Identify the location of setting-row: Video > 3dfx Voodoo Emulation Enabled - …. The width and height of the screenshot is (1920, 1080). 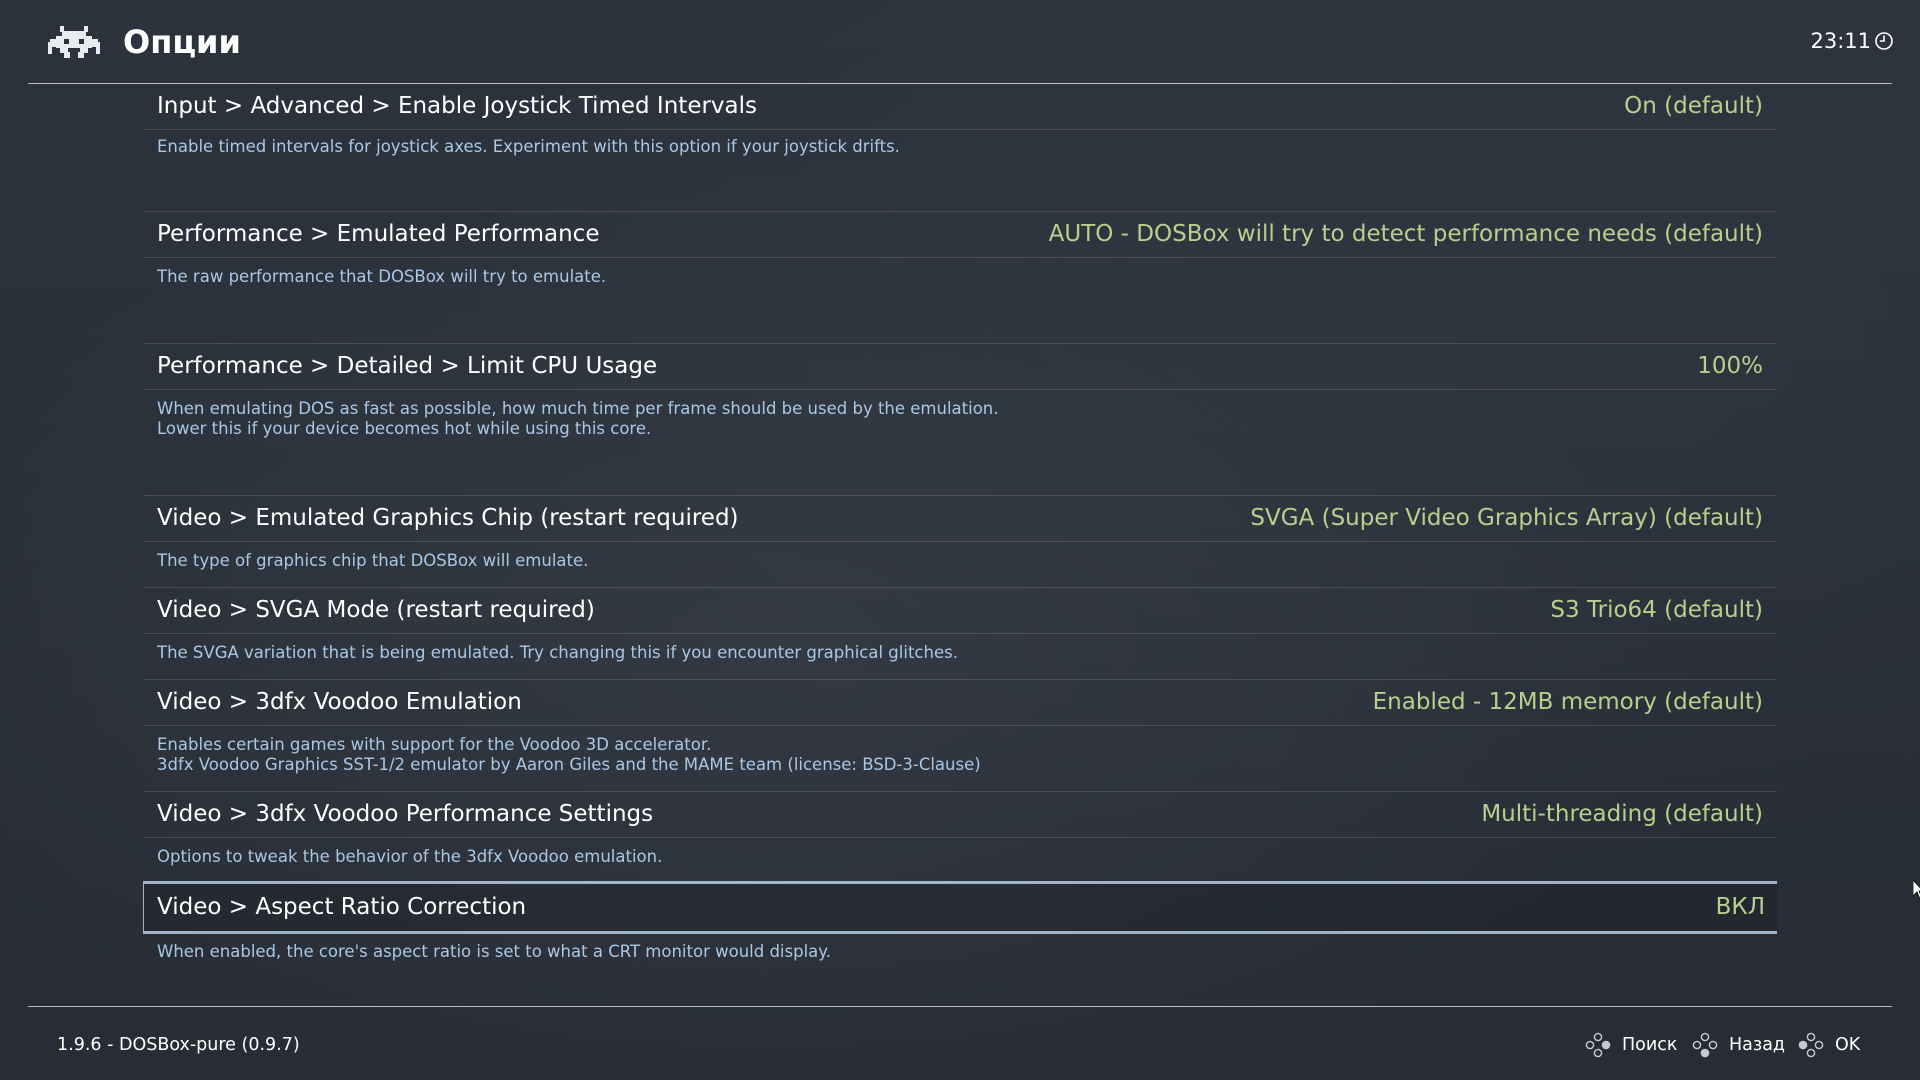
(960, 702).